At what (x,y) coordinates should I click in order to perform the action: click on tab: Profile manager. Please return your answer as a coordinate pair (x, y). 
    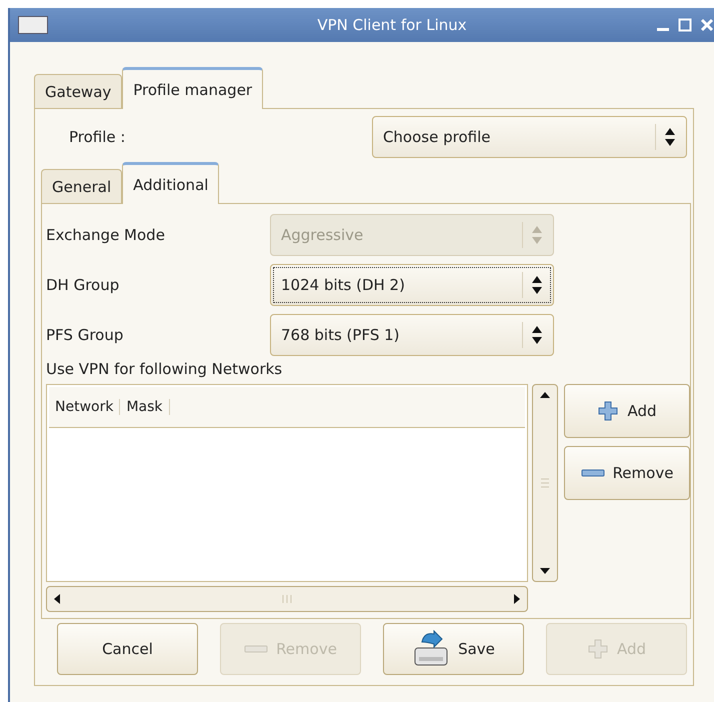
    Looking at the image, I should click on (193, 88).